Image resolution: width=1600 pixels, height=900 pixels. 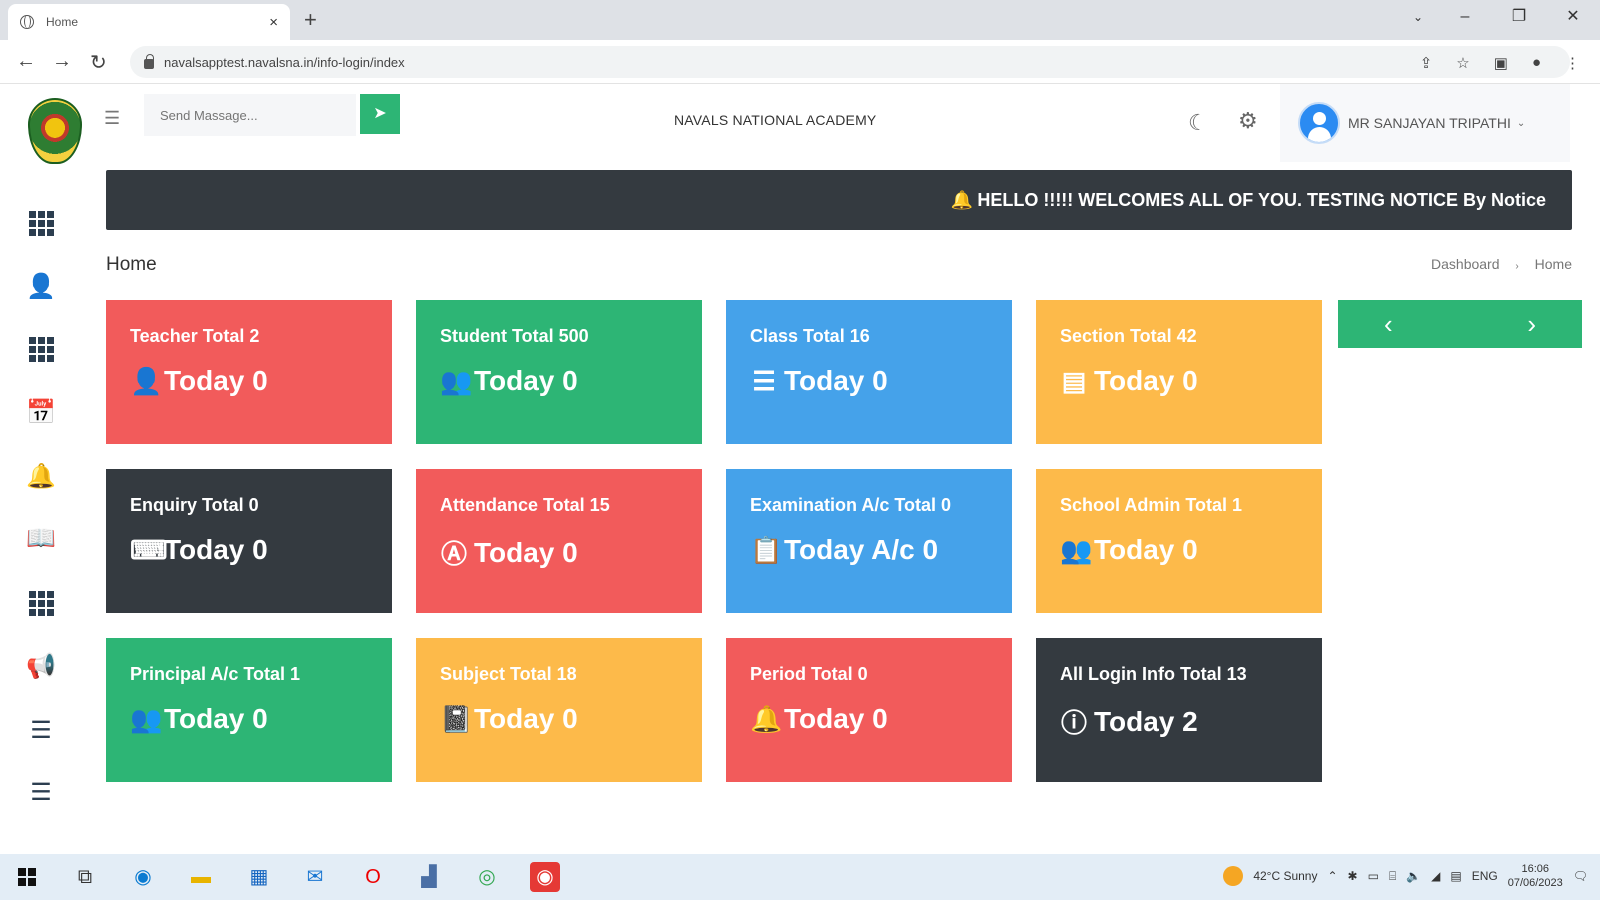 I want to click on edge-browser-icon: ◉, so click(x=143, y=877).